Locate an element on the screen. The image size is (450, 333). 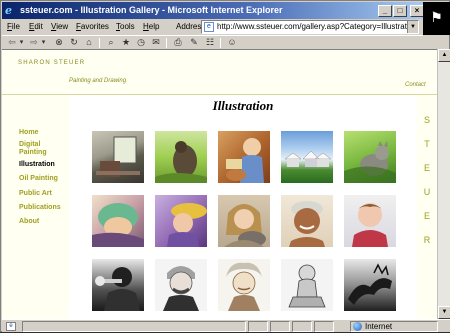
zone-panel is located at coordinates (394, 326).